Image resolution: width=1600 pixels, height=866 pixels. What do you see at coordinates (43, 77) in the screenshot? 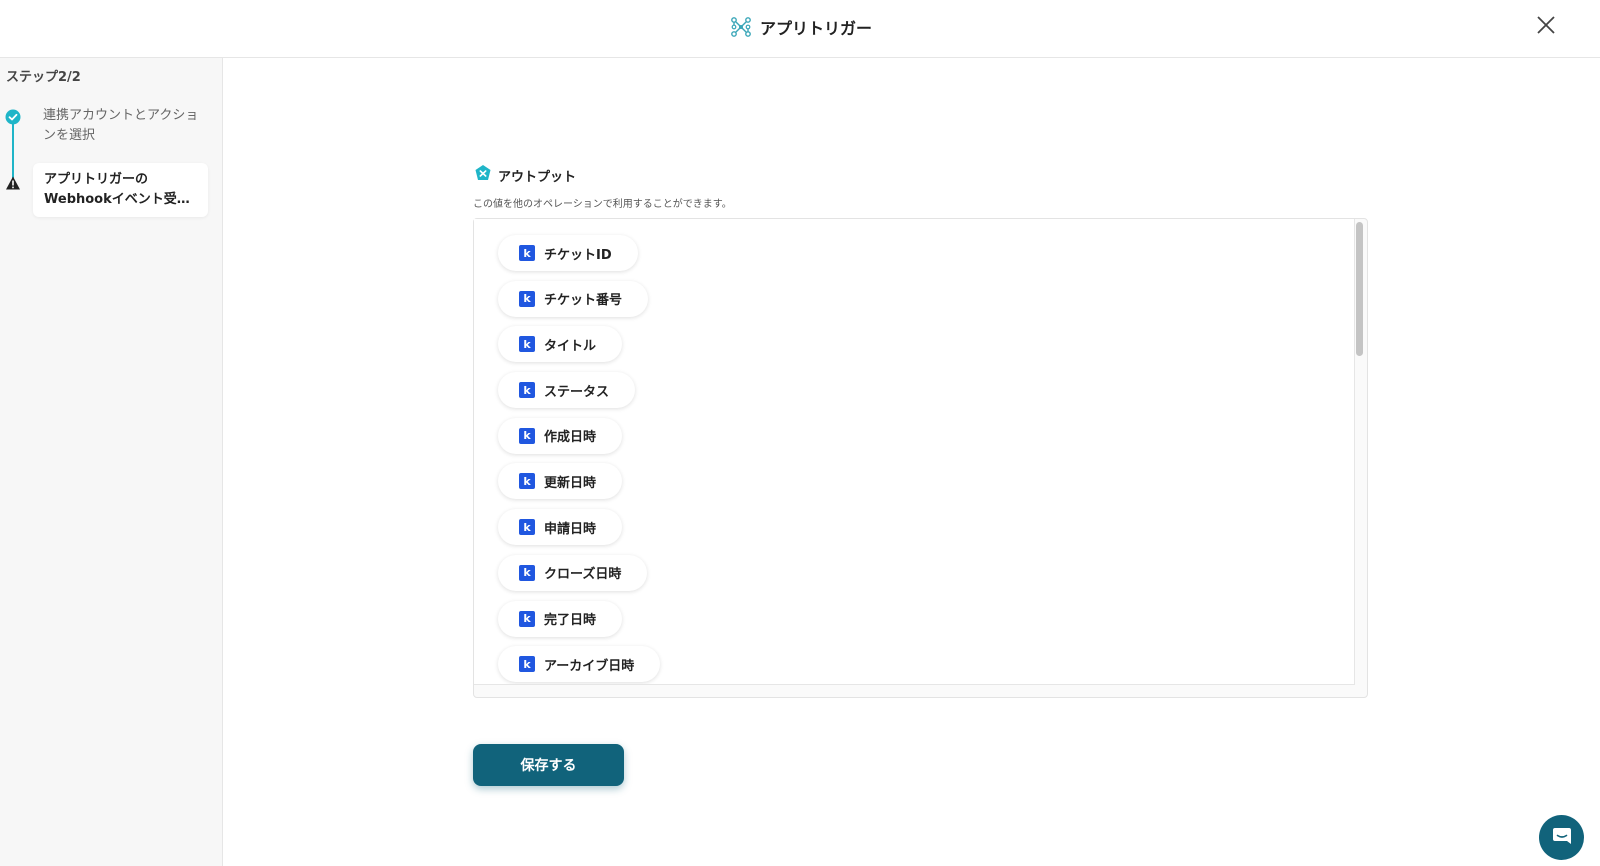
I see `step-counter: ステップ2/2` at bounding box center [43, 77].